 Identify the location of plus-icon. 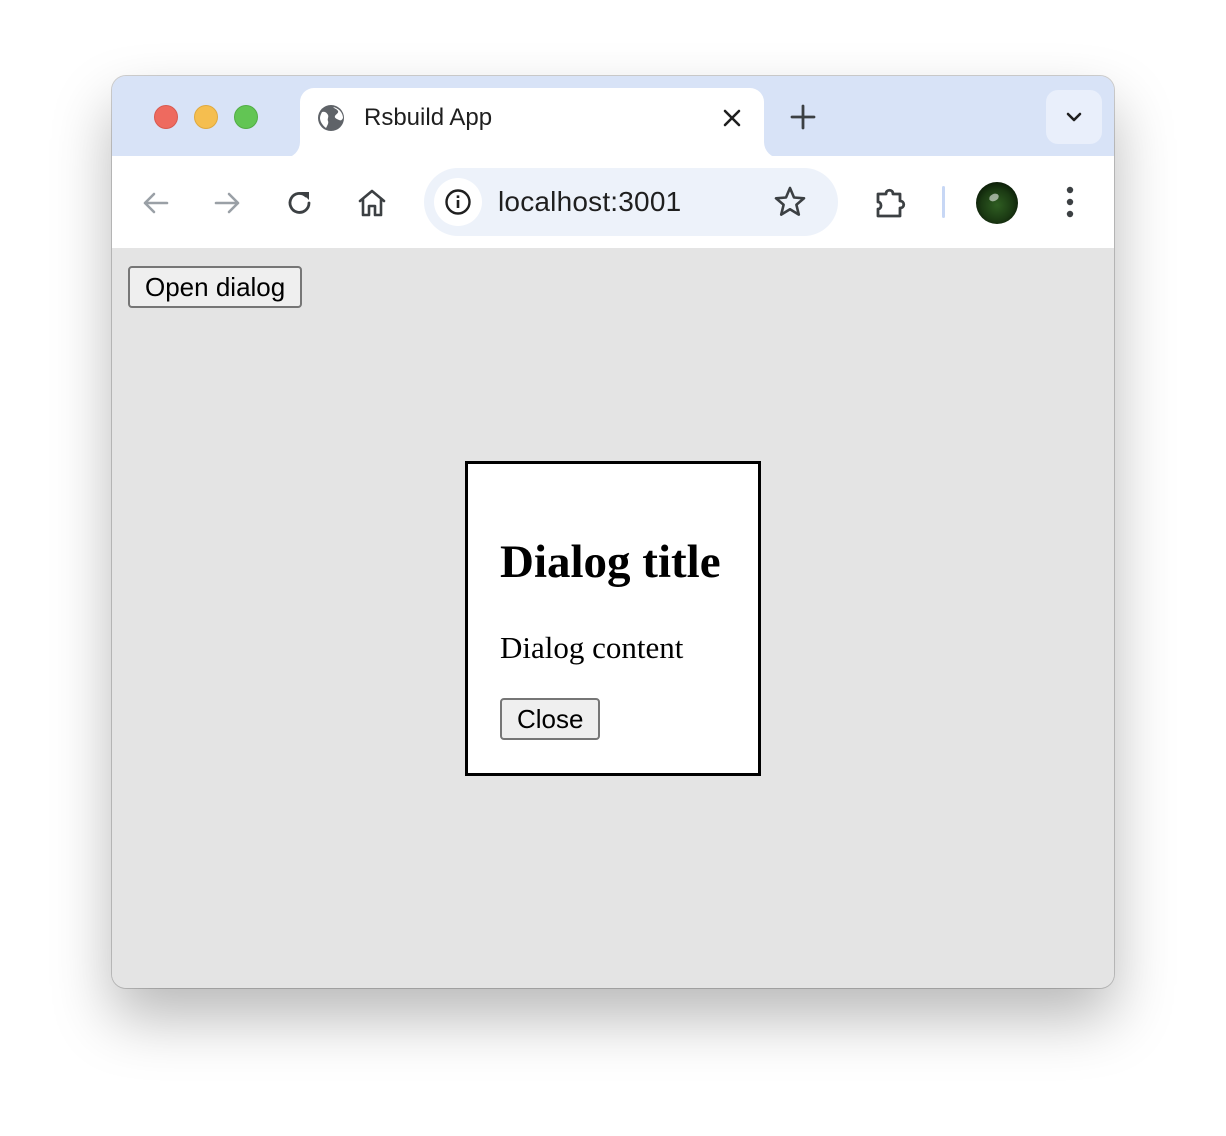
(803, 117).